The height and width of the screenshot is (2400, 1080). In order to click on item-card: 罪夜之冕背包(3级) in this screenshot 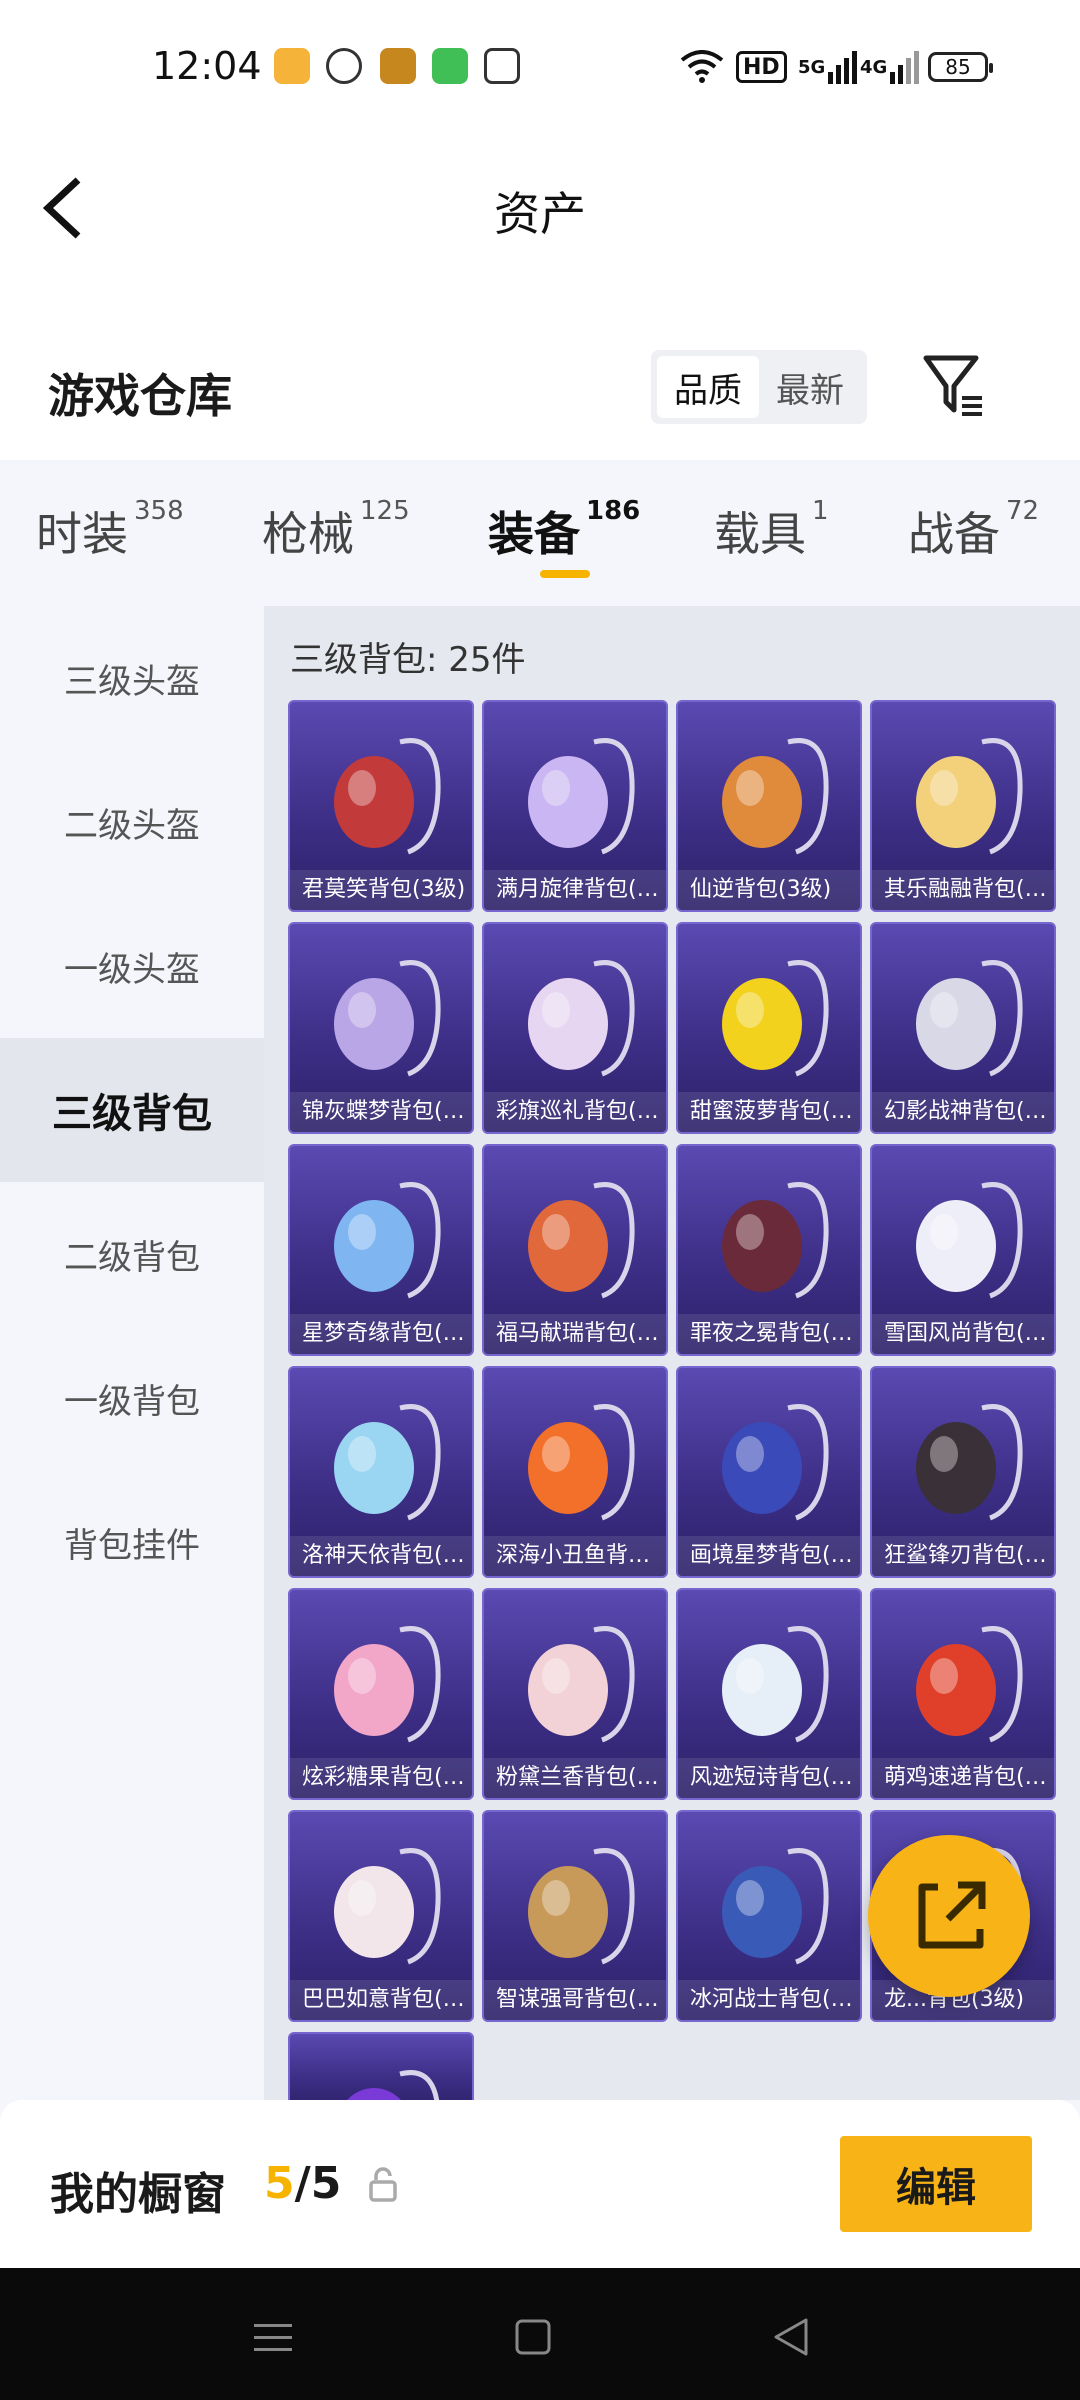, I will do `click(769, 1250)`.